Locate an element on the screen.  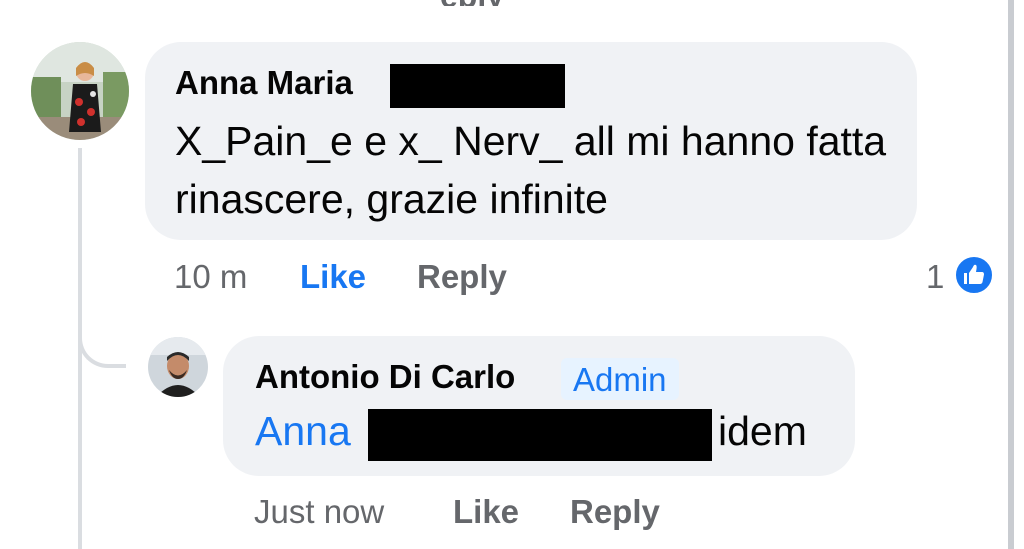
reply-author: Antonio Di Carlo is located at coordinates (385, 377).